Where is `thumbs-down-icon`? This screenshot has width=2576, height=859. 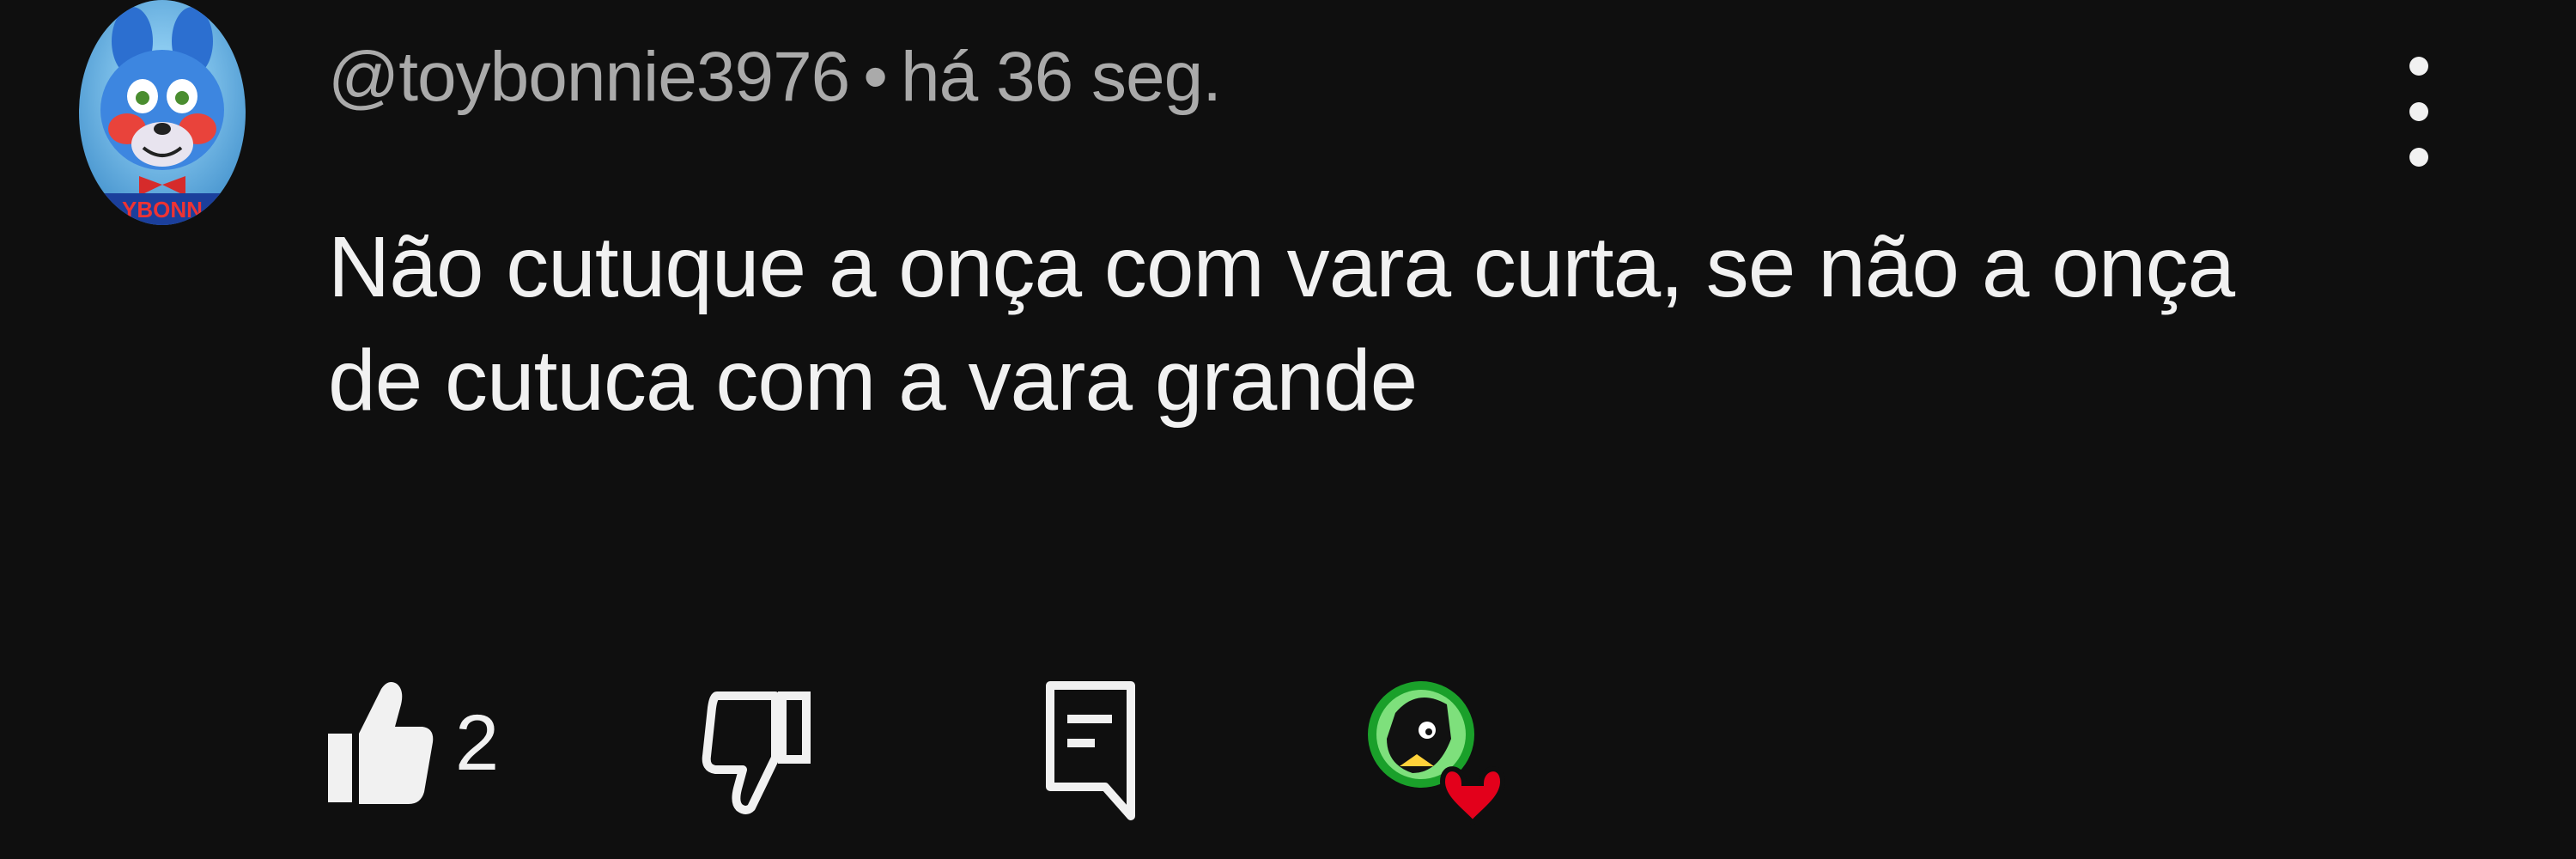
thumbs-down-icon is located at coordinates (757, 753).